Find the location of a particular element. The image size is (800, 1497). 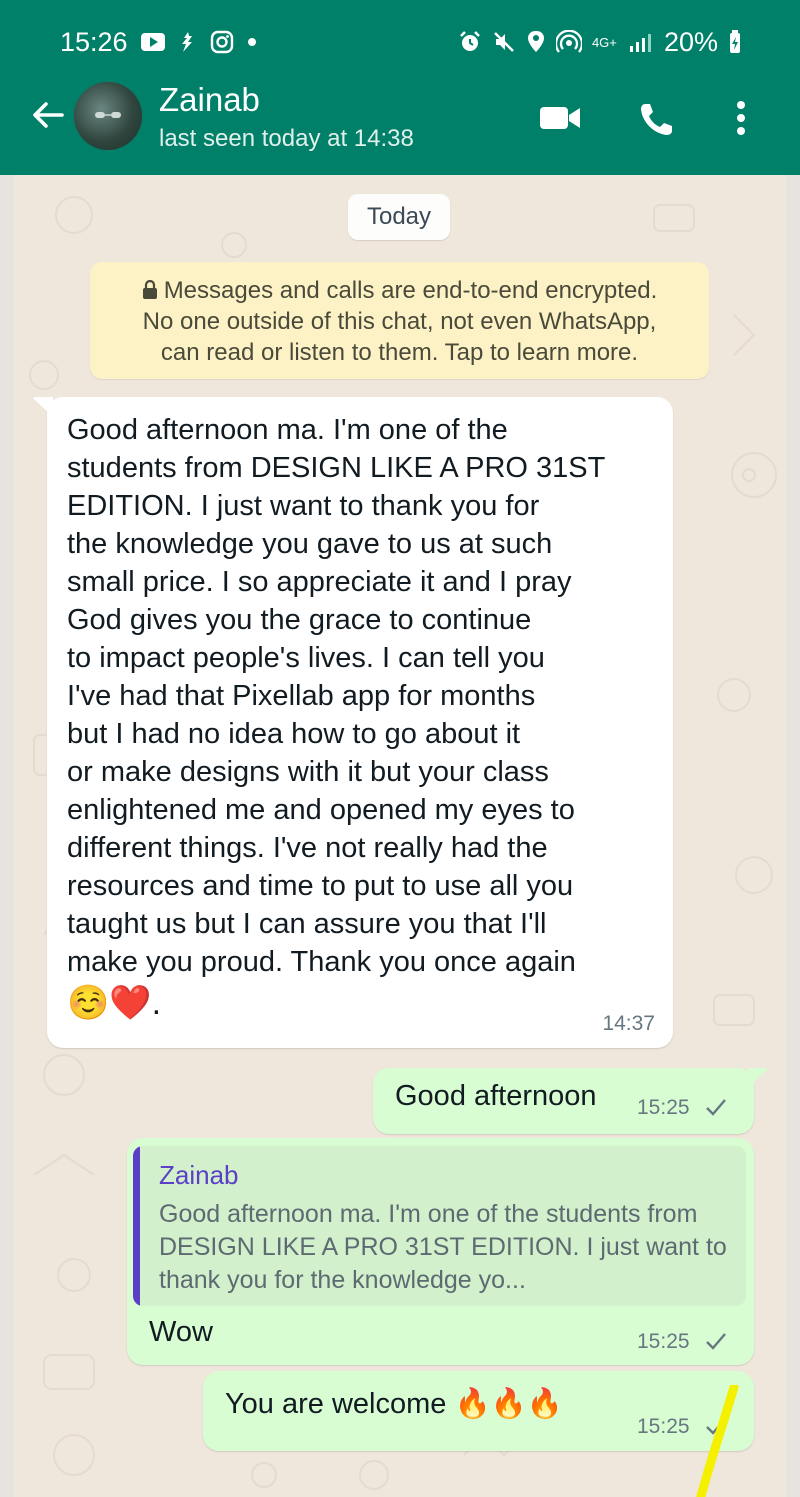

more-options-icon is located at coordinates (741, 120).